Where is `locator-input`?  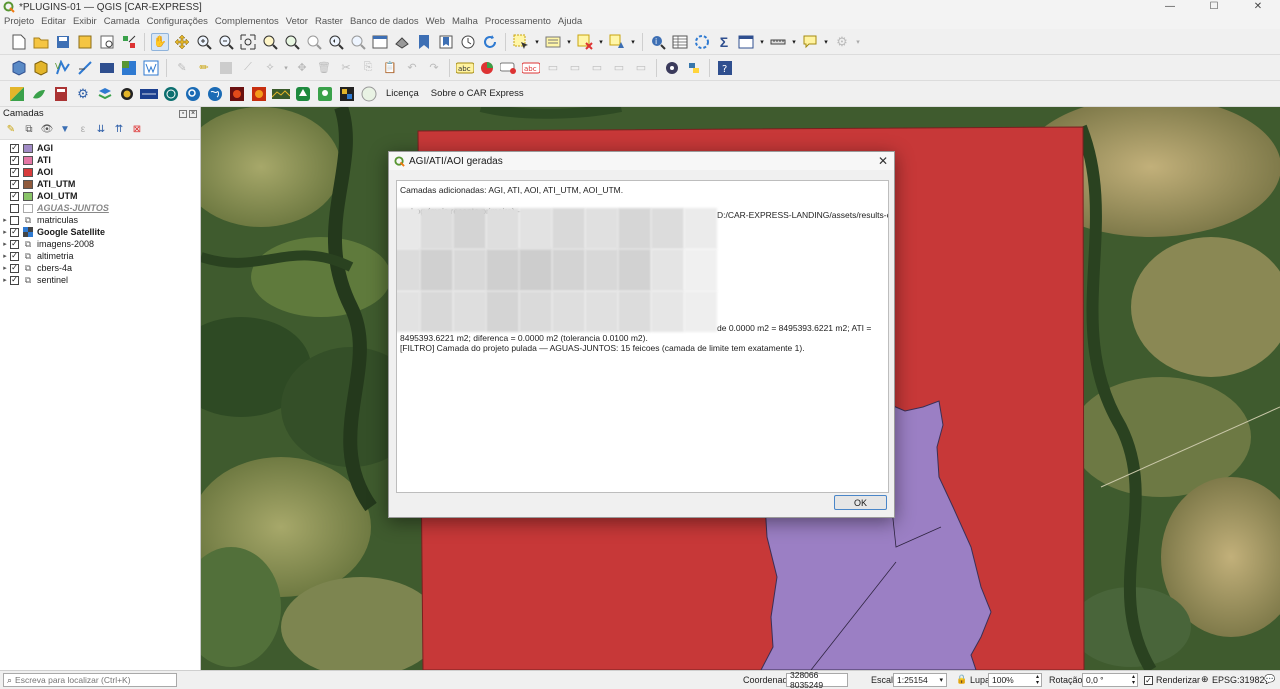 locator-input is located at coordinates (90, 680).